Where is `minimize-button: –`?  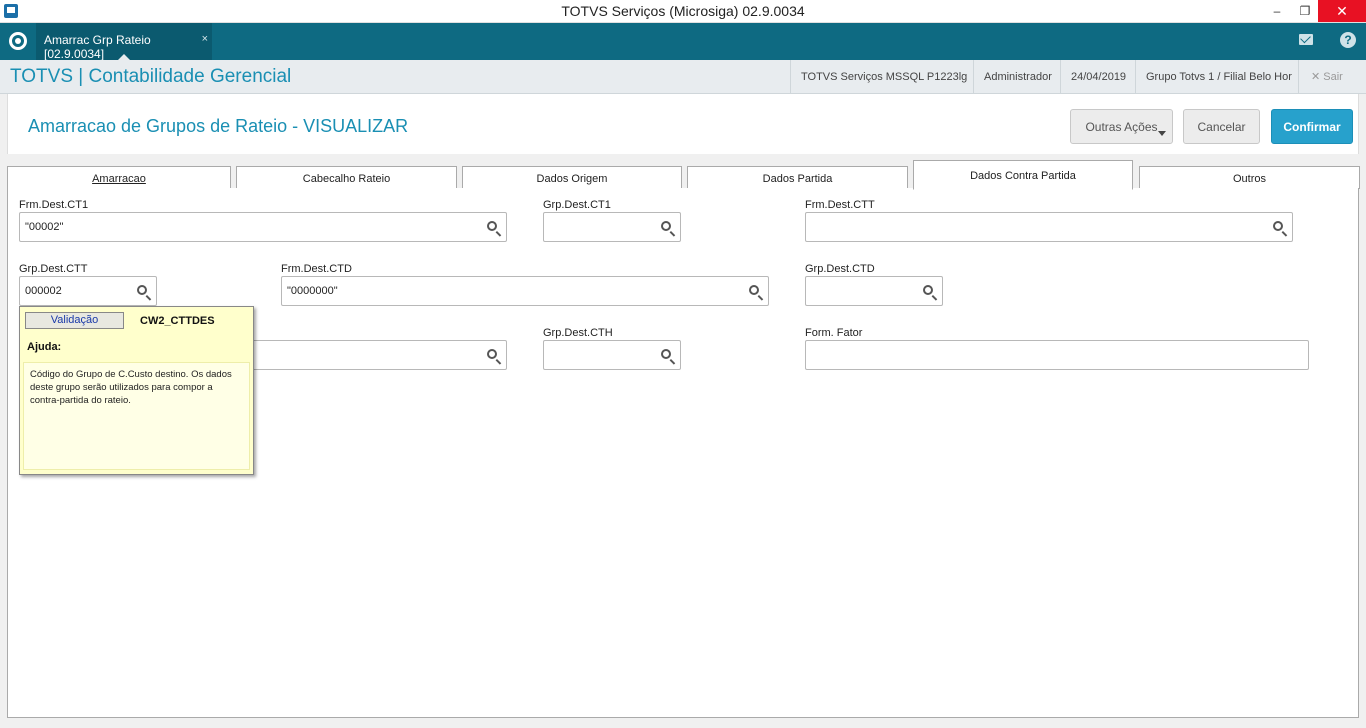
minimize-button: – is located at coordinates (1277, 11).